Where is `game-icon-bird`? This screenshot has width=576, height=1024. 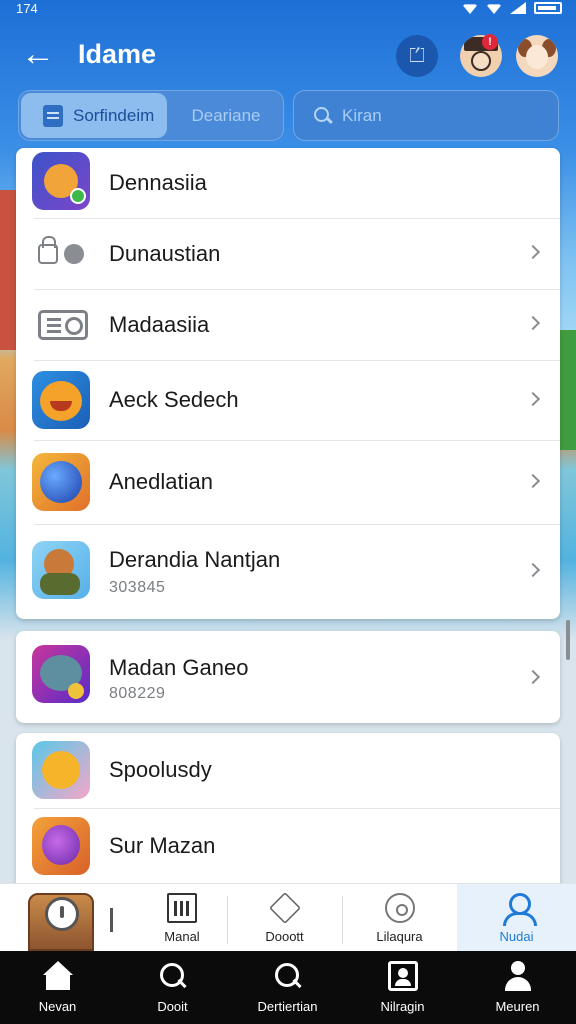
game-icon-bird is located at coordinates (61, 770).